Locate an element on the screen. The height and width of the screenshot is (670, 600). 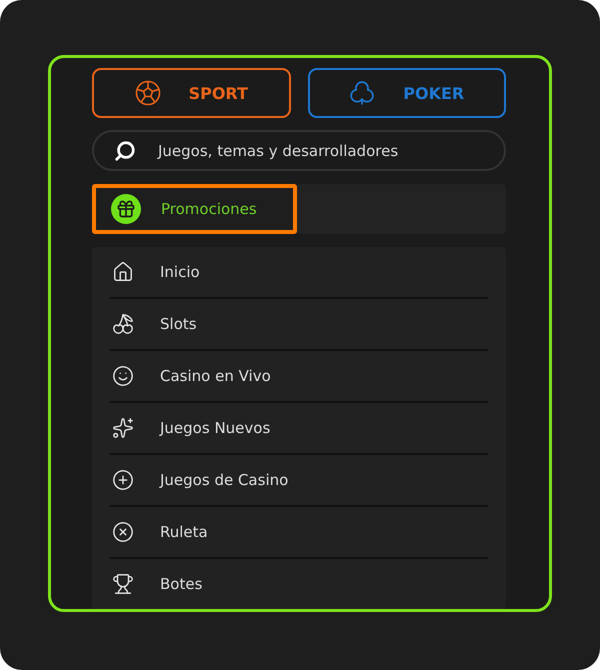
search-field: Juegos, temas y desarrolladores is located at coordinates (299, 150).